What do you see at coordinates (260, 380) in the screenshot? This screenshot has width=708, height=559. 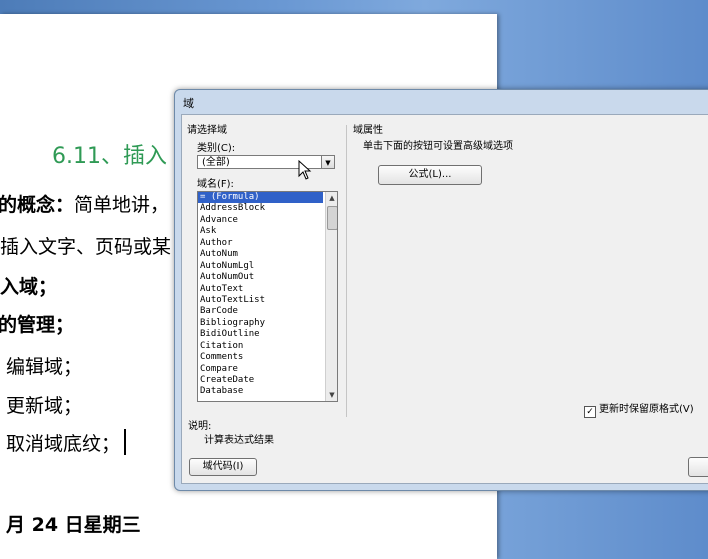 I see `field-list-item: CreateDate` at bounding box center [260, 380].